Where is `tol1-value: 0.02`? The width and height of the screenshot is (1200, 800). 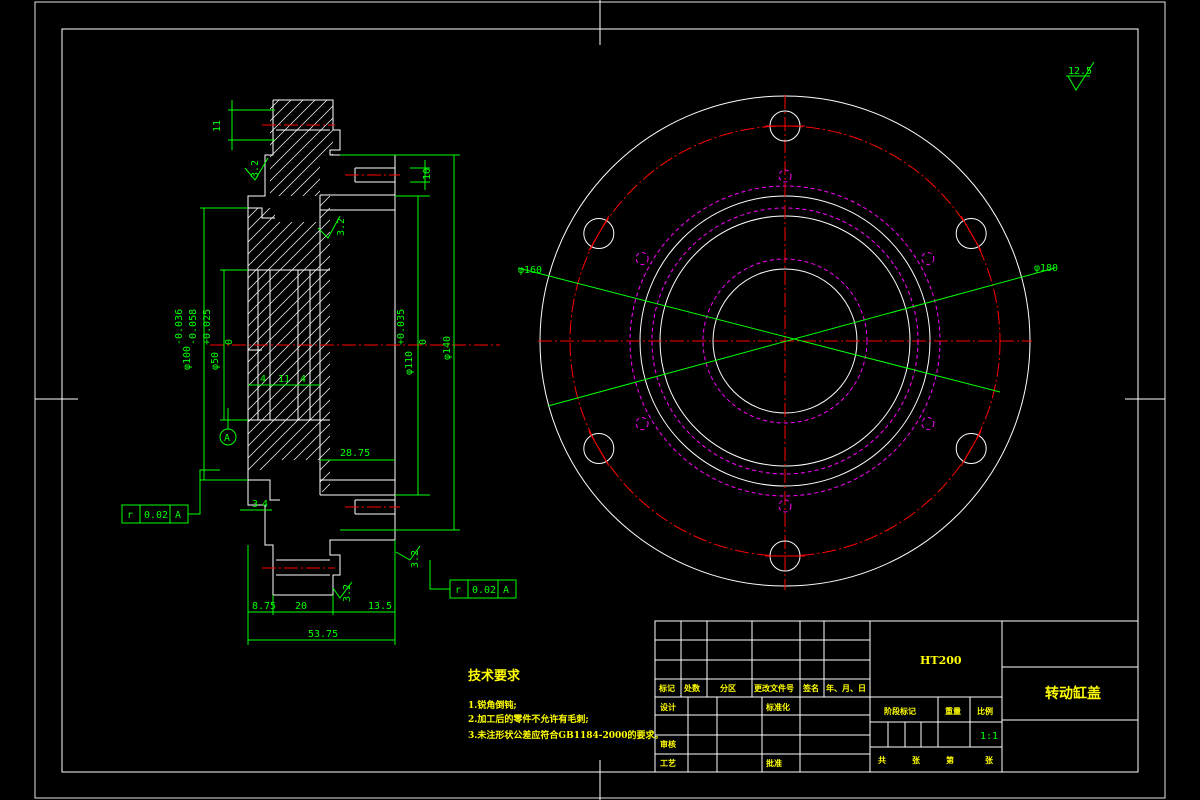 tol1-value: 0.02 is located at coordinates (156, 515).